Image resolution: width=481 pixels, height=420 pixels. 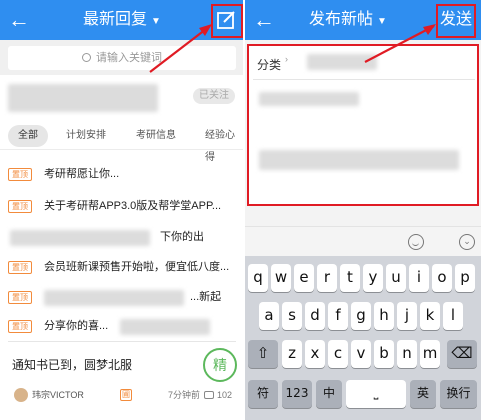 I want to click on post-row: 下你的出, so click(x=122, y=238).